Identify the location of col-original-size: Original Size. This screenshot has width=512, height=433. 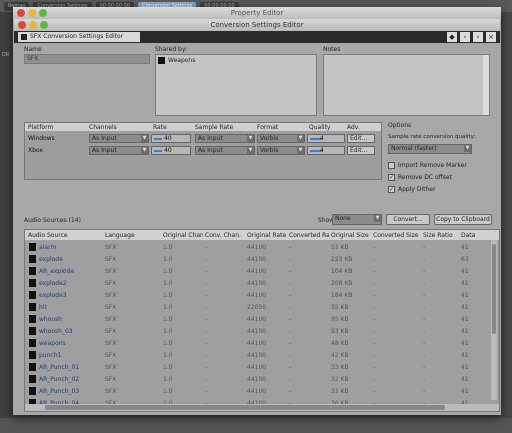
(351, 235).